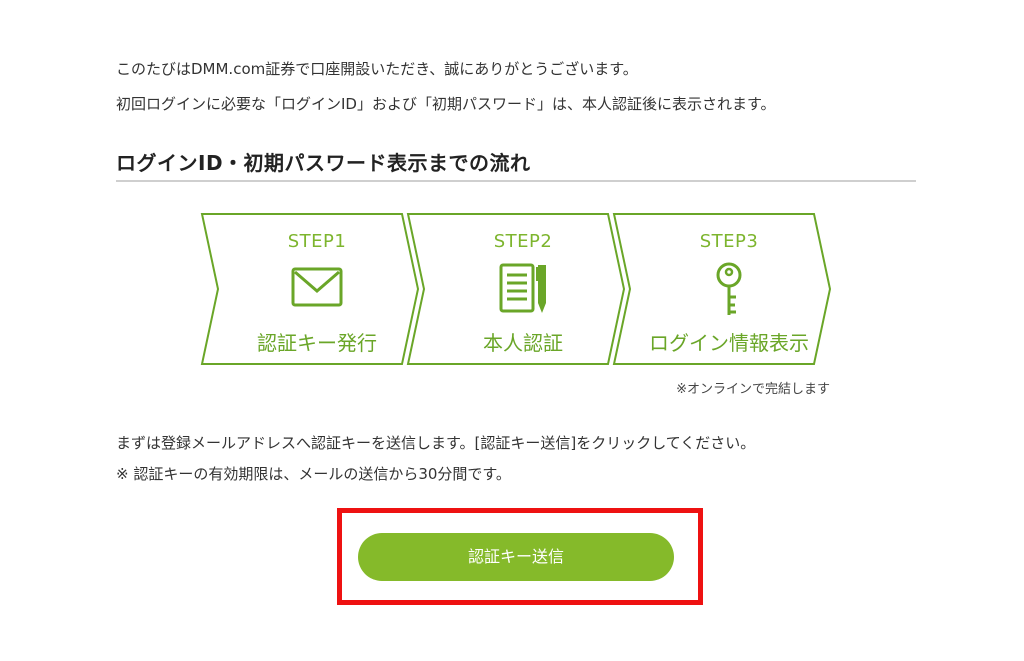 The image size is (1024, 661). I want to click on step-3: STEP3 ログイン情報表示, so click(729, 289).